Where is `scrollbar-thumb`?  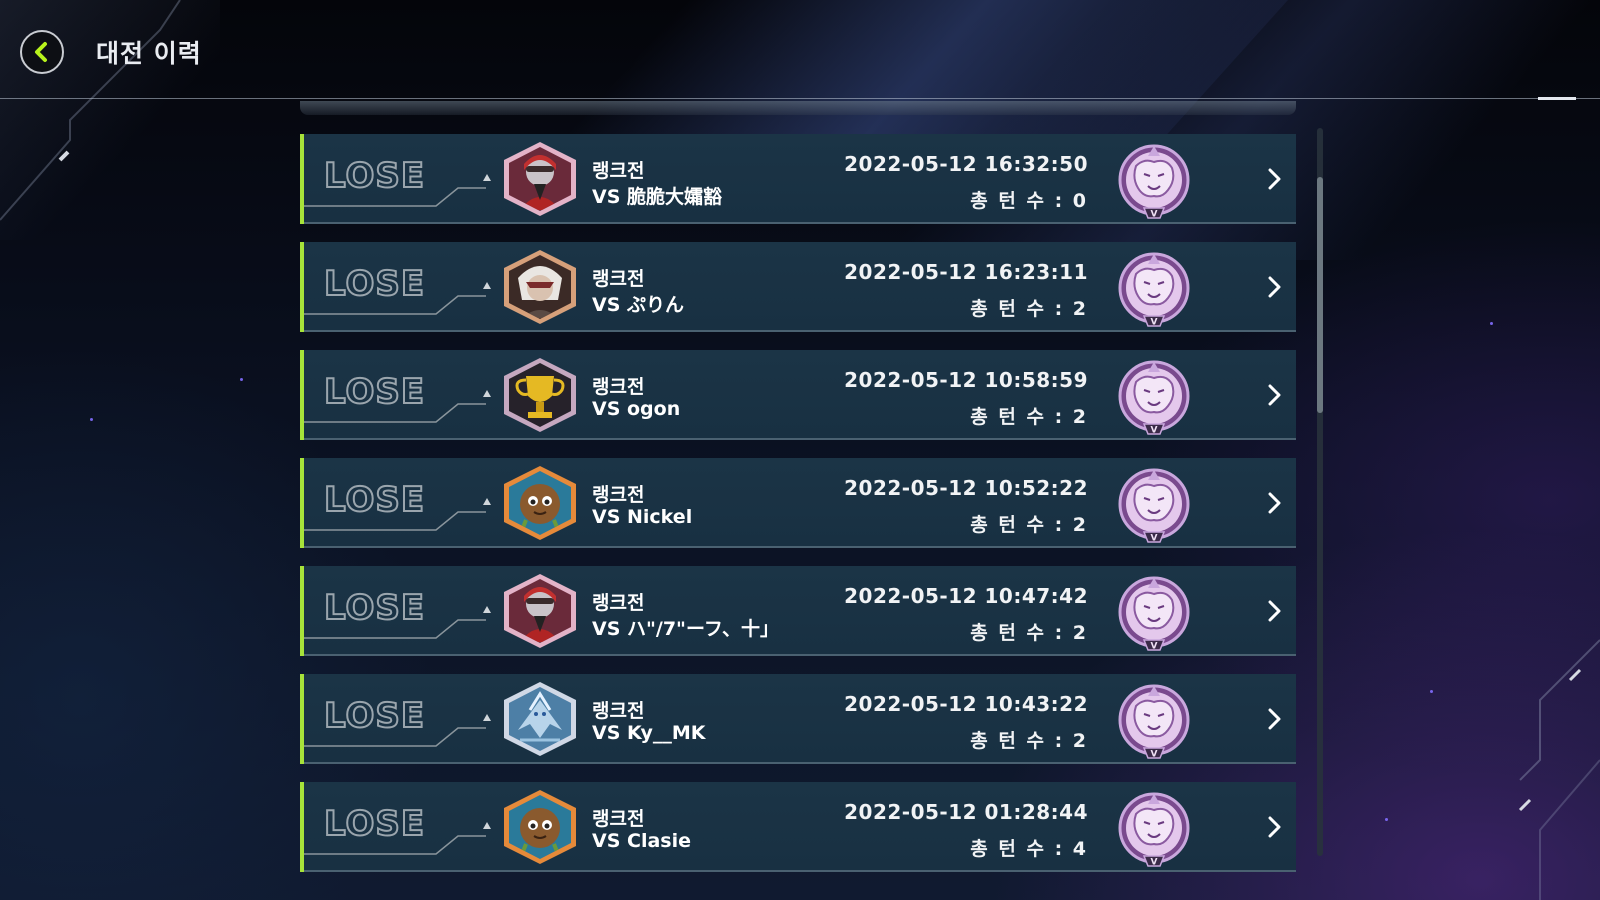
scrollbar-thumb is located at coordinates (1320, 295).